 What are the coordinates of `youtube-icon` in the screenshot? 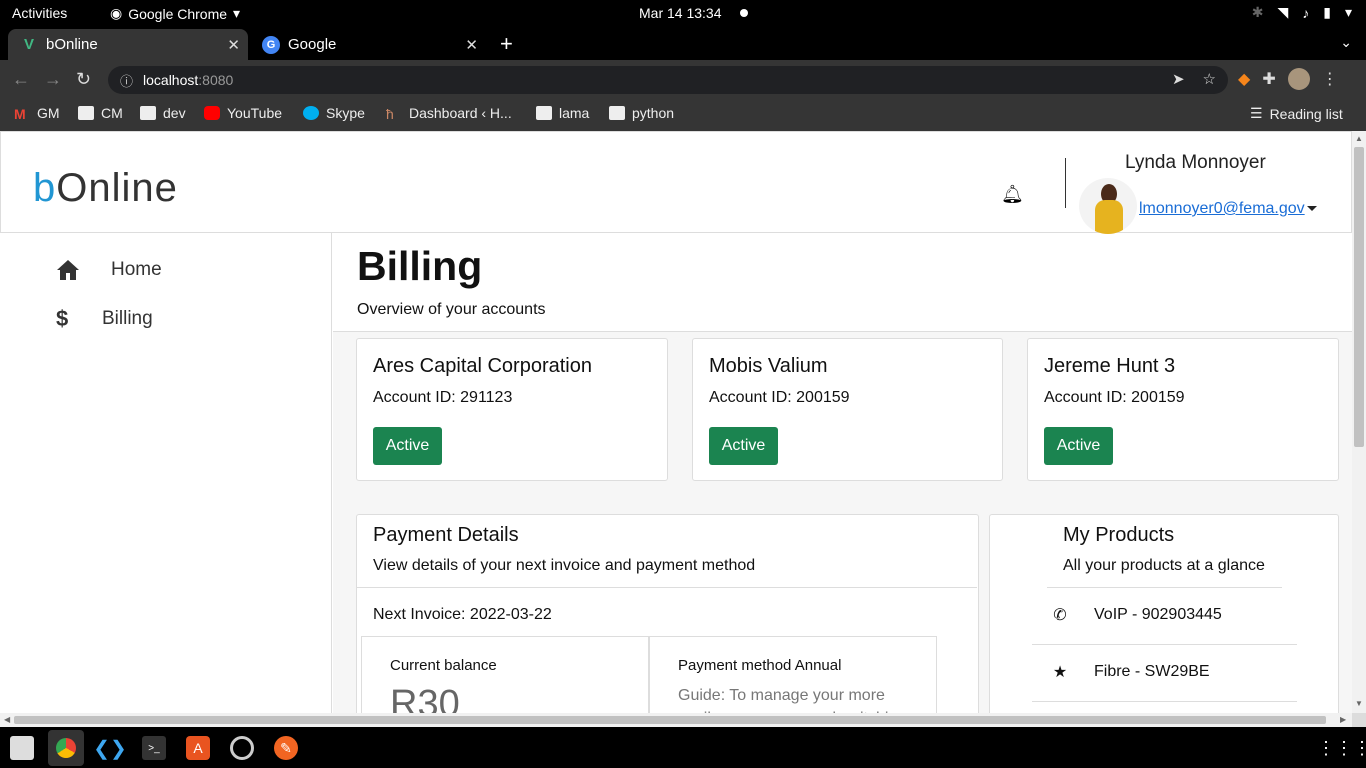 It's located at (212, 113).